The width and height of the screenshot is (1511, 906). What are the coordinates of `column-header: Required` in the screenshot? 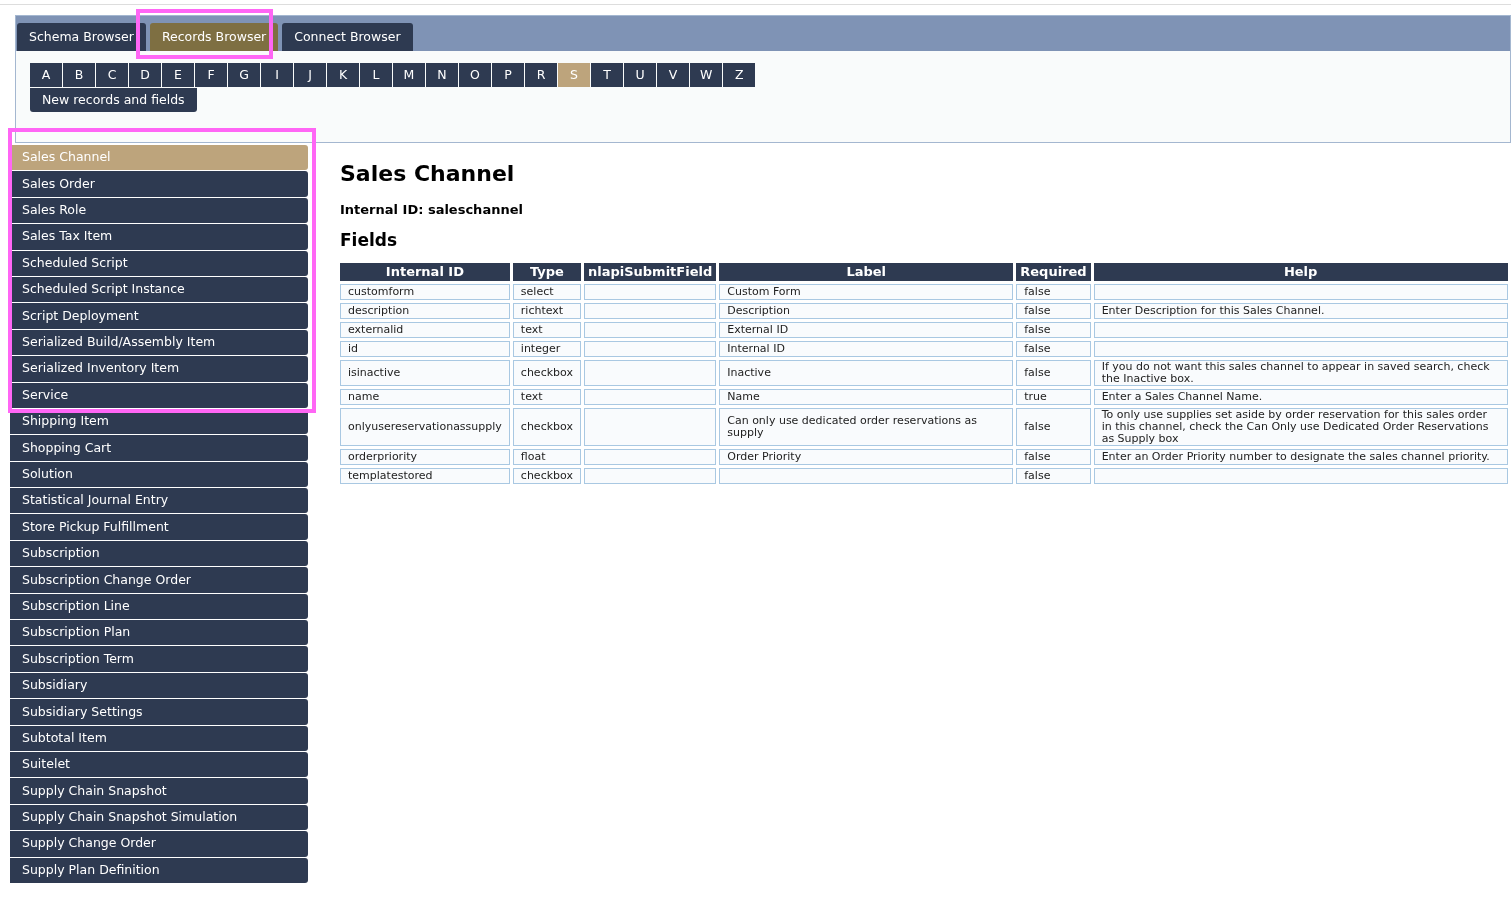 It's located at (1053, 272).